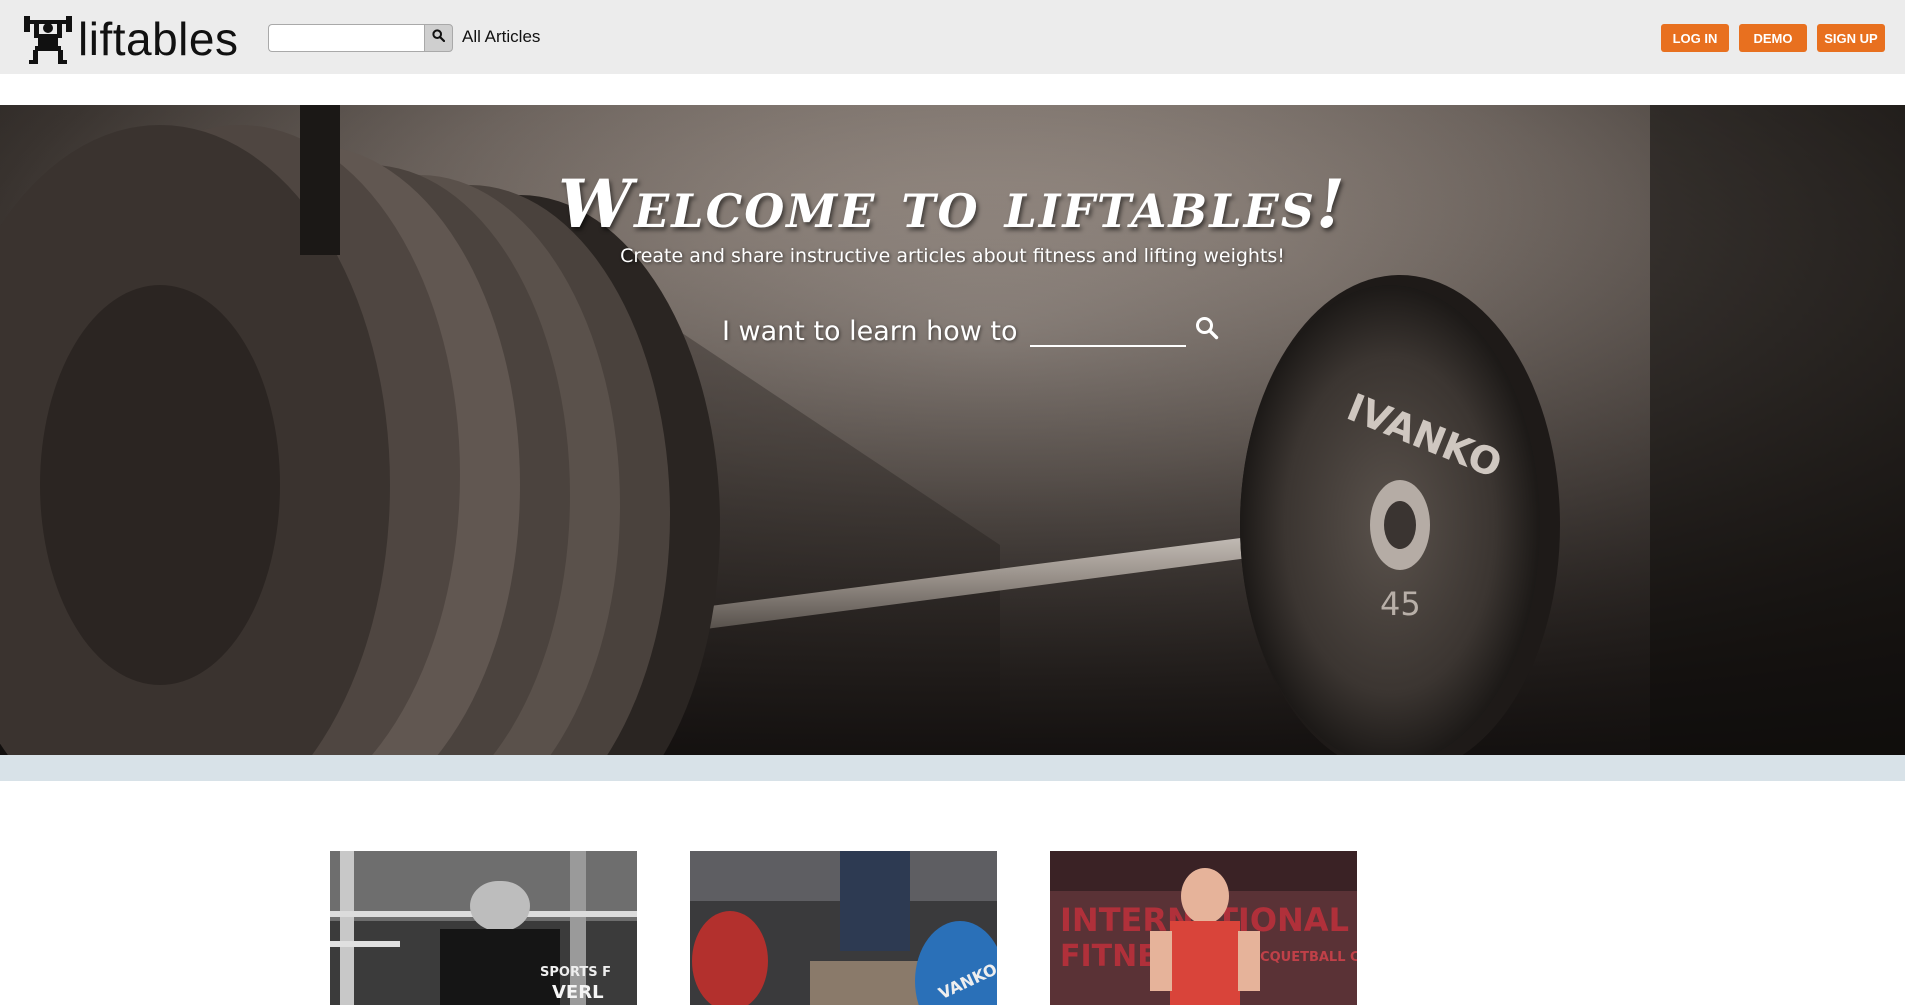  I want to click on logo: liftables, so click(131, 39).